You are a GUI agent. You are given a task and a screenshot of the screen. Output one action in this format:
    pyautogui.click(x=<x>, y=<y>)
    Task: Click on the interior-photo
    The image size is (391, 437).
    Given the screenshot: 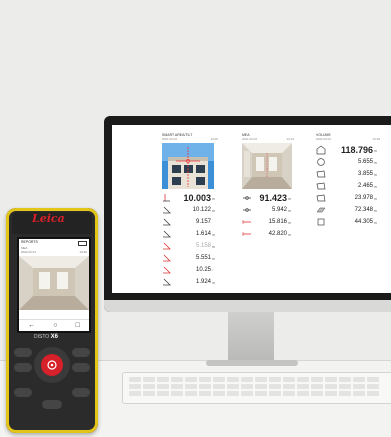 What is the action you would take?
    pyautogui.click(x=267, y=166)
    